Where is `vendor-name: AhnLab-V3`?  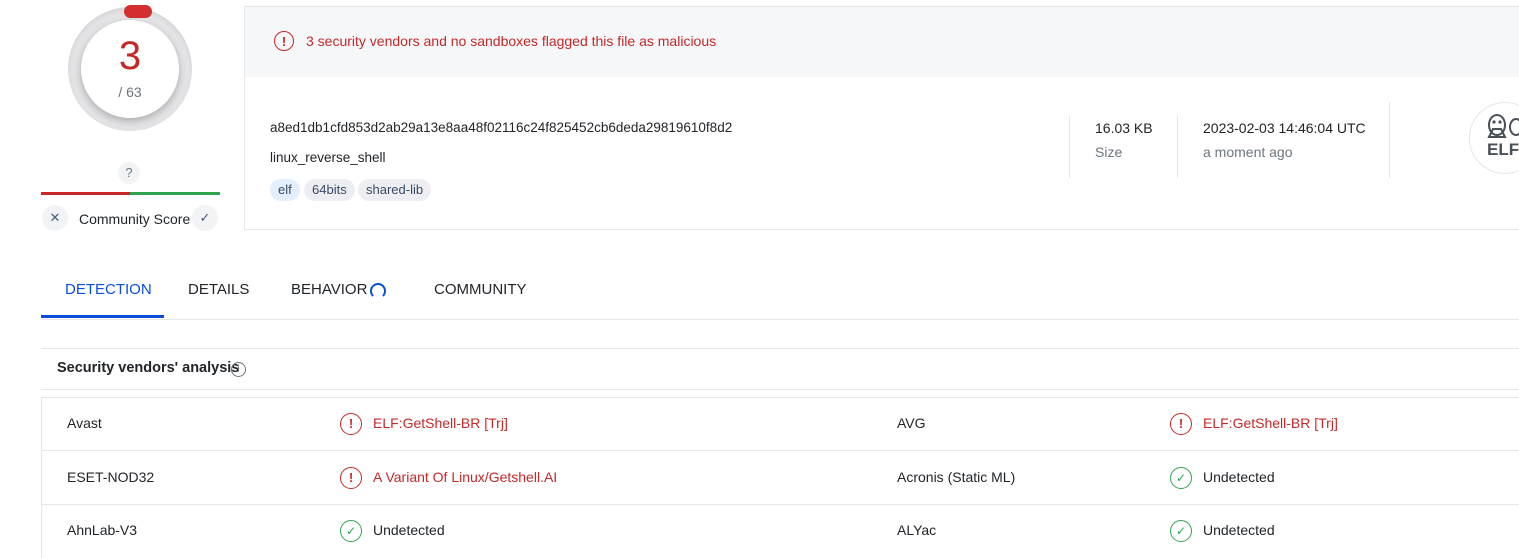 vendor-name: AhnLab-V3 is located at coordinates (102, 530).